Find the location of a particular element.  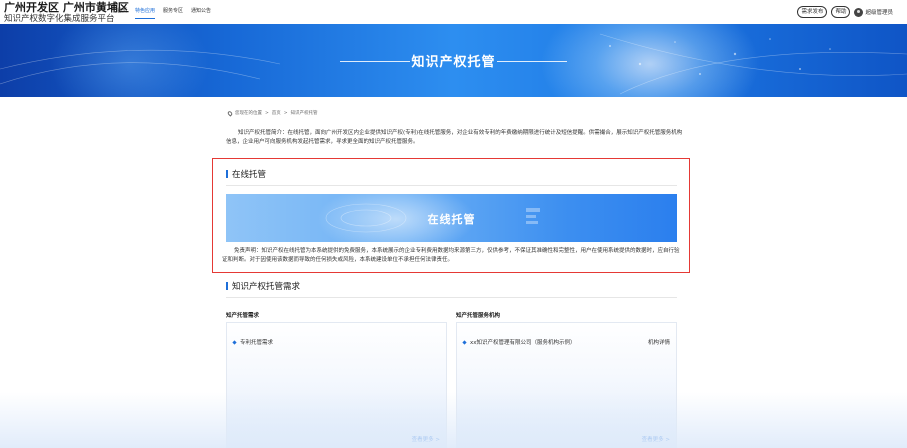

breadcrumb-current: 知识产权托管 is located at coordinates (304, 113).